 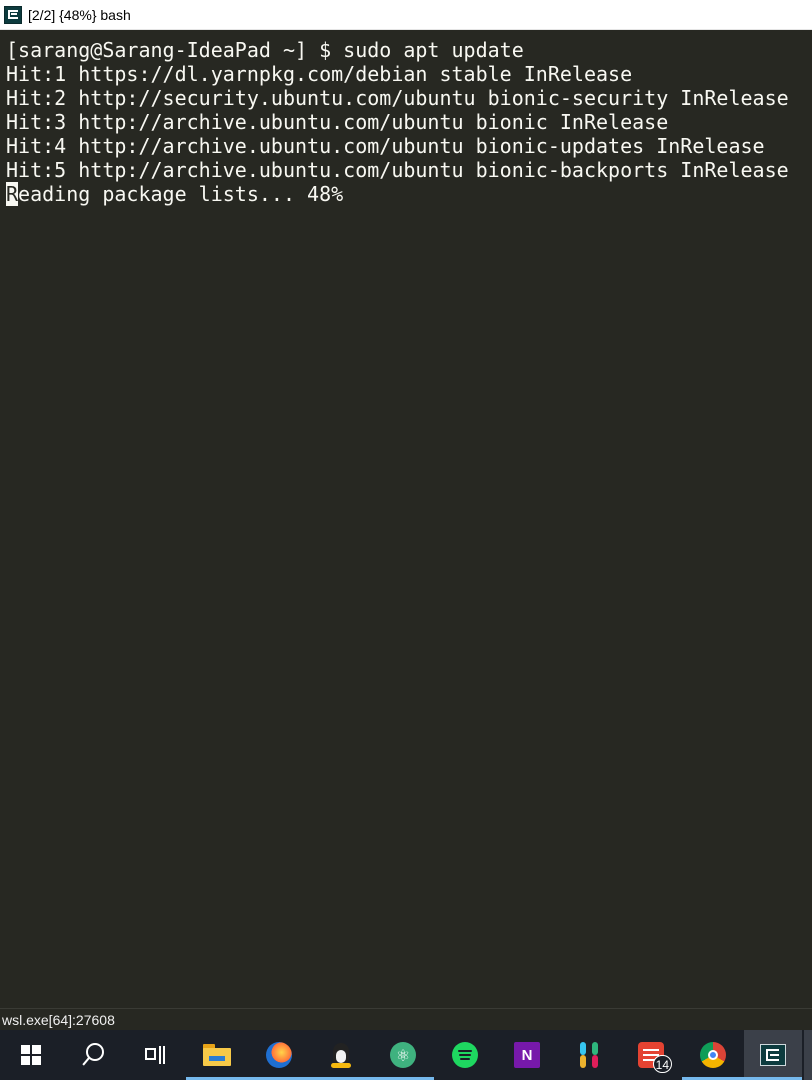 I want to click on taskbar-todoist: 14, so click(x=651, y=1055).